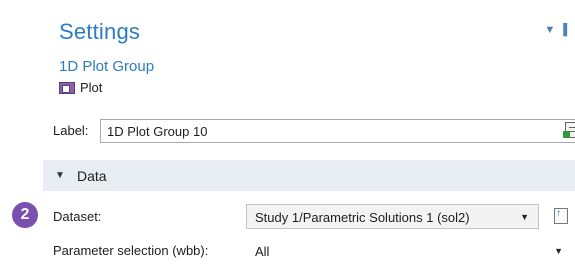 This screenshot has width=575, height=269. What do you see at coordinates (409, 250) in the screenshot?
I see `parameter-selection-select: All ▼` at bounding box center [409, 250].